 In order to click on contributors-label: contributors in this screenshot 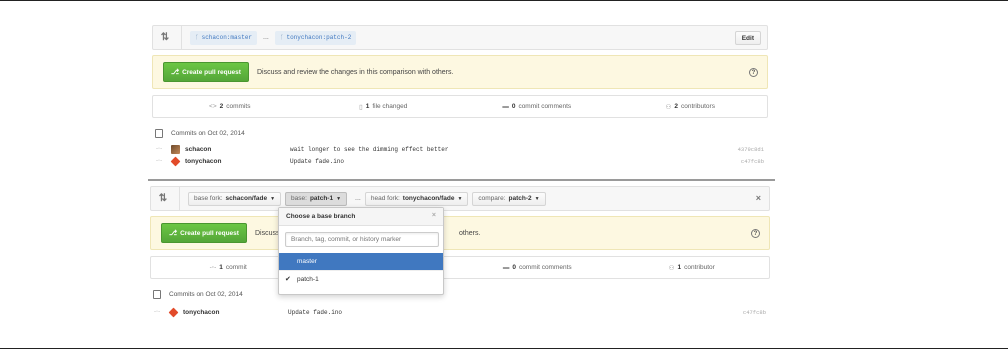, I will do `click(697, 106)`.